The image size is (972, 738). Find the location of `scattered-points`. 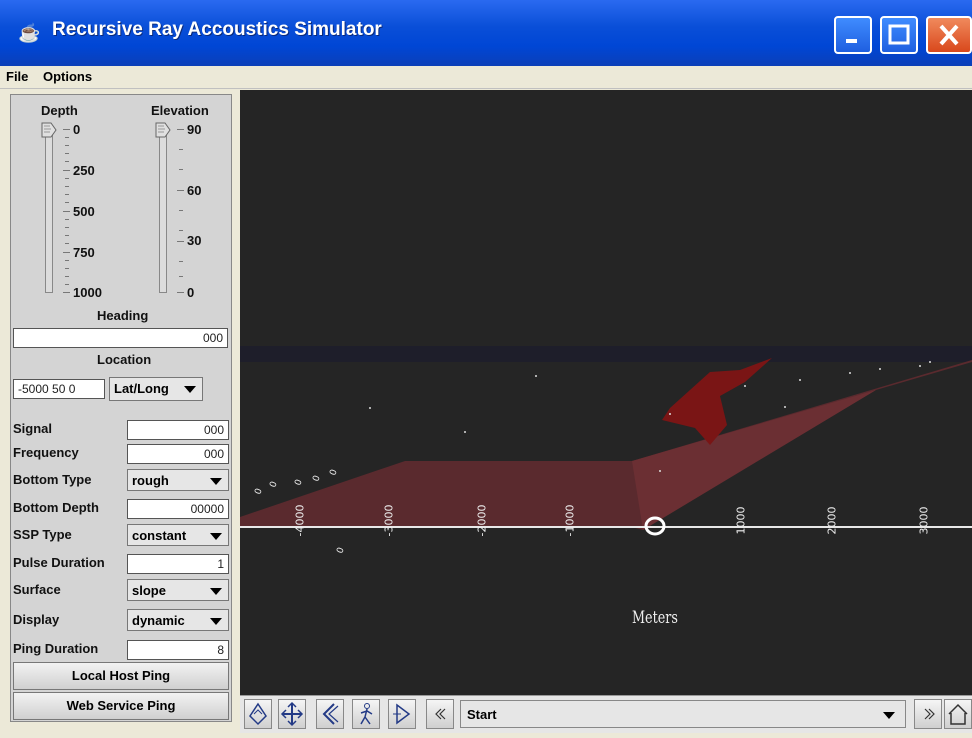

scattered-points is located at coordinates (650, 416).